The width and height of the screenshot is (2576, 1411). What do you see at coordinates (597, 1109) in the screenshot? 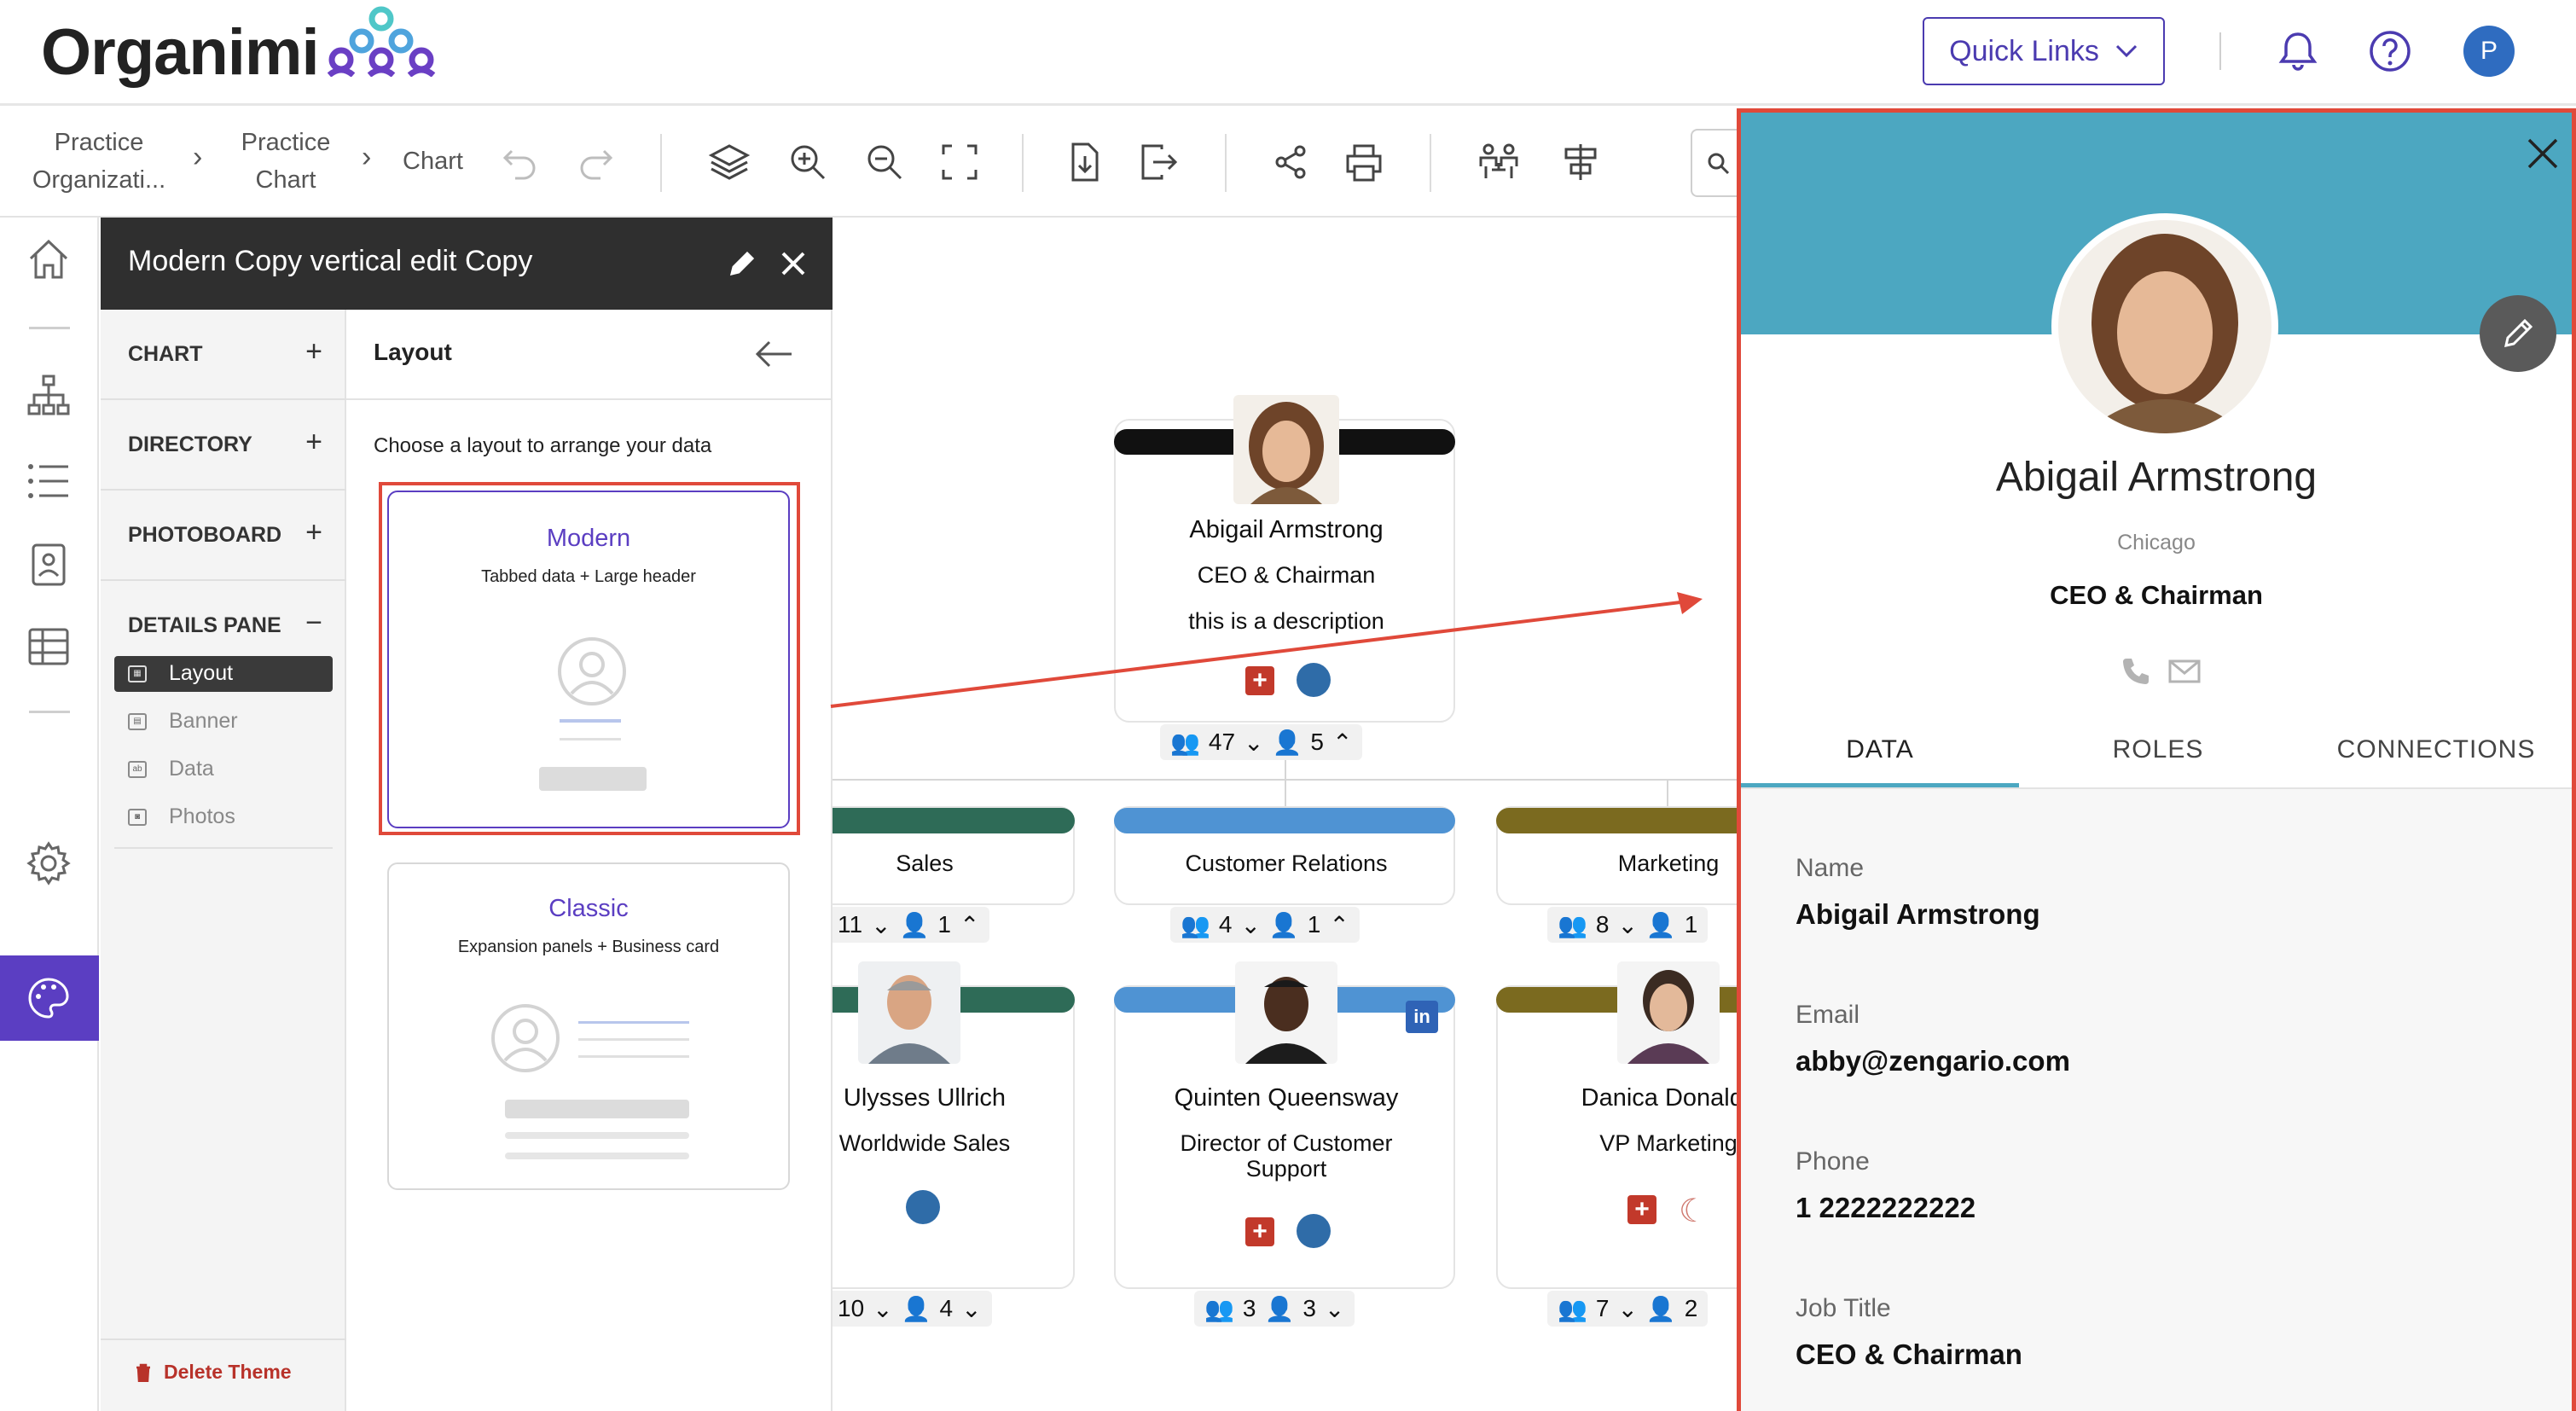
I see `block-placeholder` at bounding box center [597, 1109].